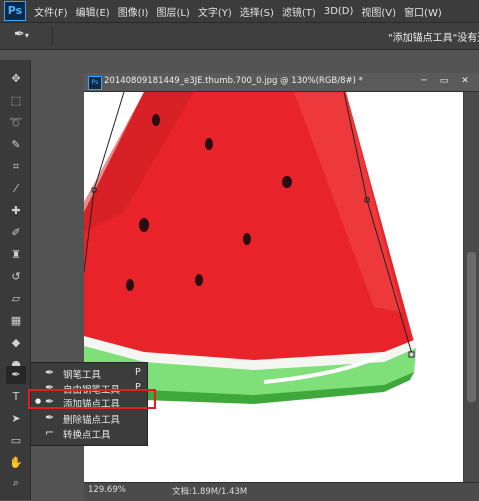 This screenshot has height=501, width=479. What do you see at coordinates (92, 399) in the screenshot?
I see `annotation-highlight-box` at bounding box center [92, 399].